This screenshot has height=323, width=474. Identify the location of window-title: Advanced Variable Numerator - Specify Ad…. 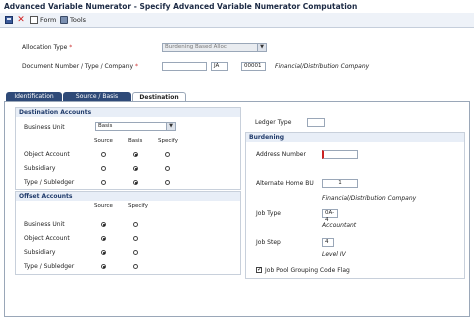
(237, 6).